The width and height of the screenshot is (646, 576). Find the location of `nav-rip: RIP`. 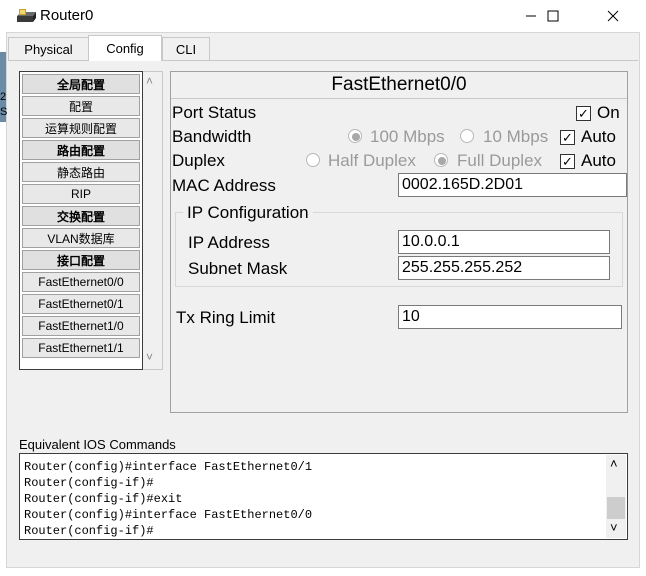

nav-rip: RIP is located at coordinates (81, 194).